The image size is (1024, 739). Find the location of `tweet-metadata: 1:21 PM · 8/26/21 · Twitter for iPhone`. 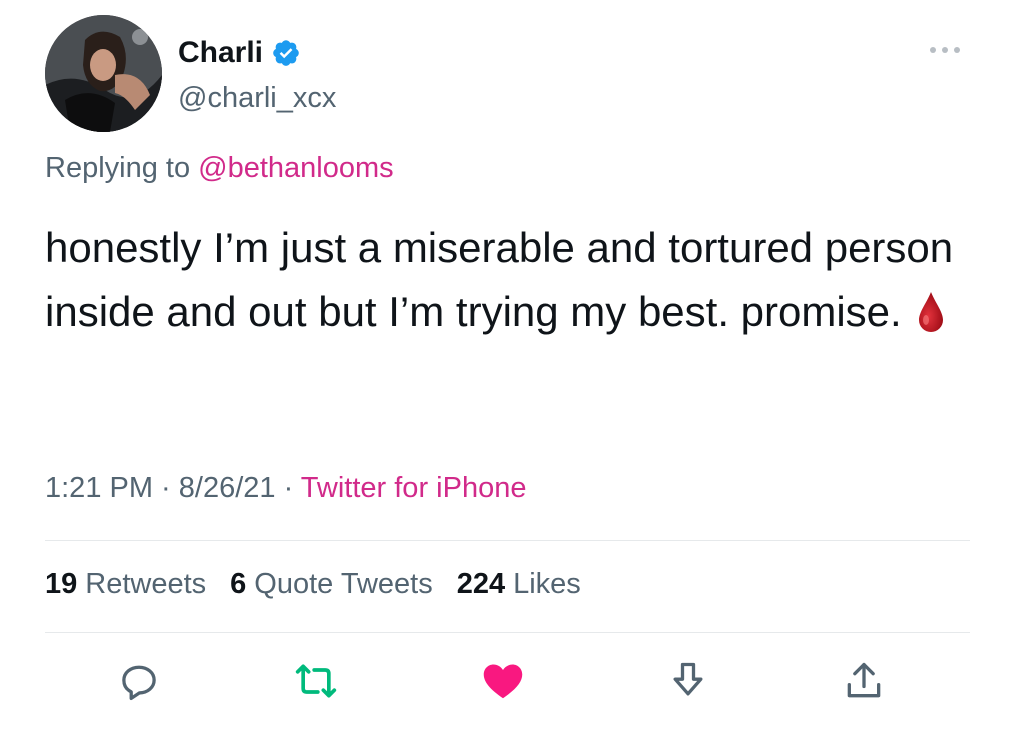

tweet-metadata: 1:21 PM · 8/26/21 · Twitter for iPhone is located at coordinates (285, 488).